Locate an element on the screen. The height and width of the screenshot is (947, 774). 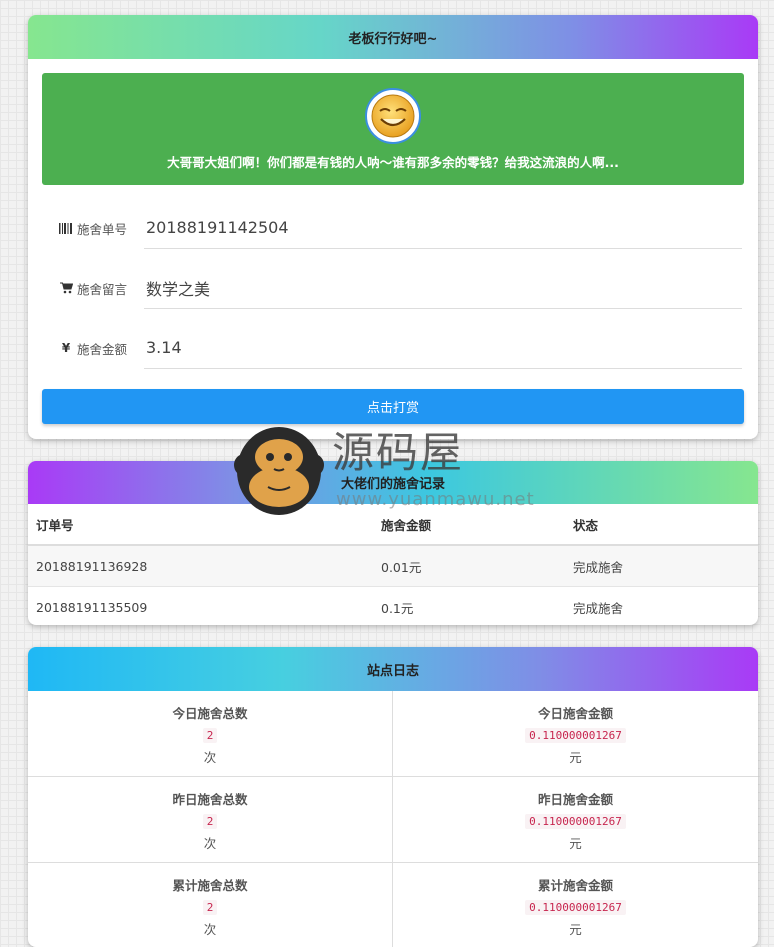
yen-icon: ¥ is located at coordinates (66, 348).